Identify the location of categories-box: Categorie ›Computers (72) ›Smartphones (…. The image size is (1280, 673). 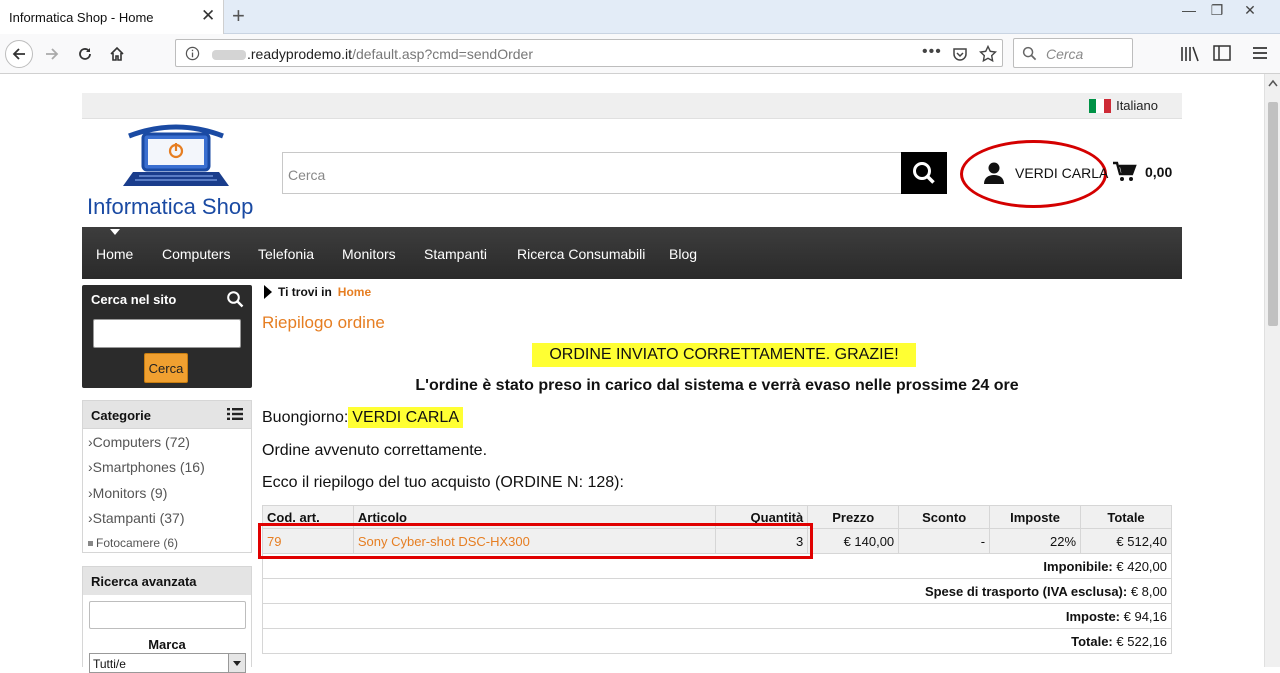
(167, 476).